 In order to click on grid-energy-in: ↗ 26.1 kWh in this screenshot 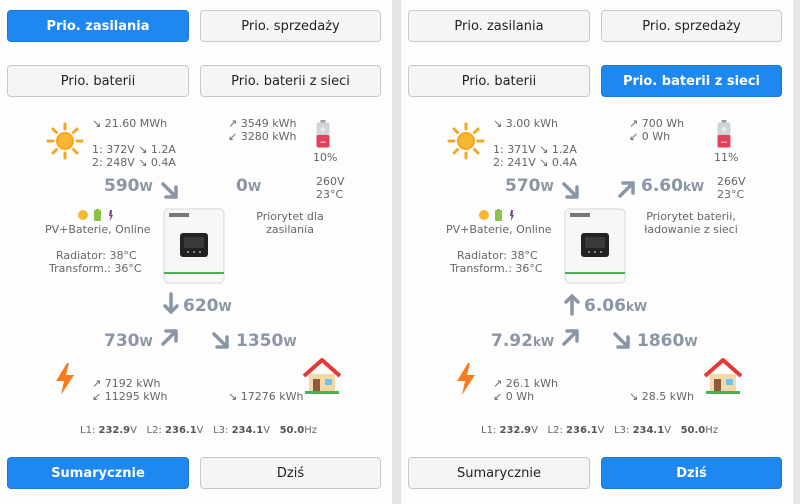, I will do `click(525, 383)`.